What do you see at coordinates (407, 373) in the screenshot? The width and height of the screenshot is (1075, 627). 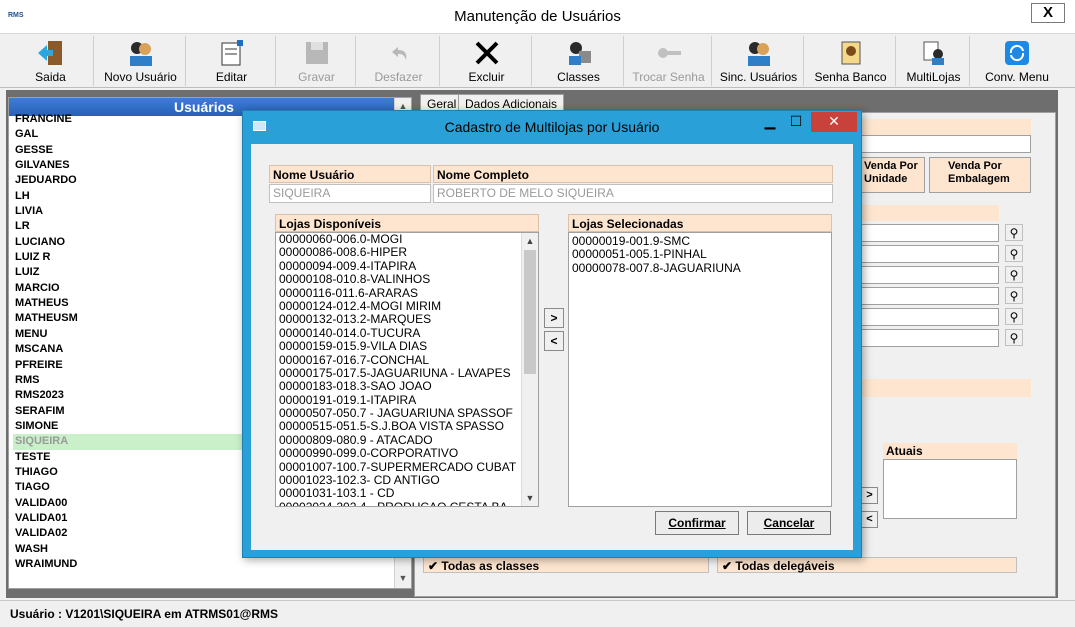 I see `loja-disponivel-item: 00000175-017.5-JAGUARIUNA - LAVAPES` at bounding box center [407, 373].